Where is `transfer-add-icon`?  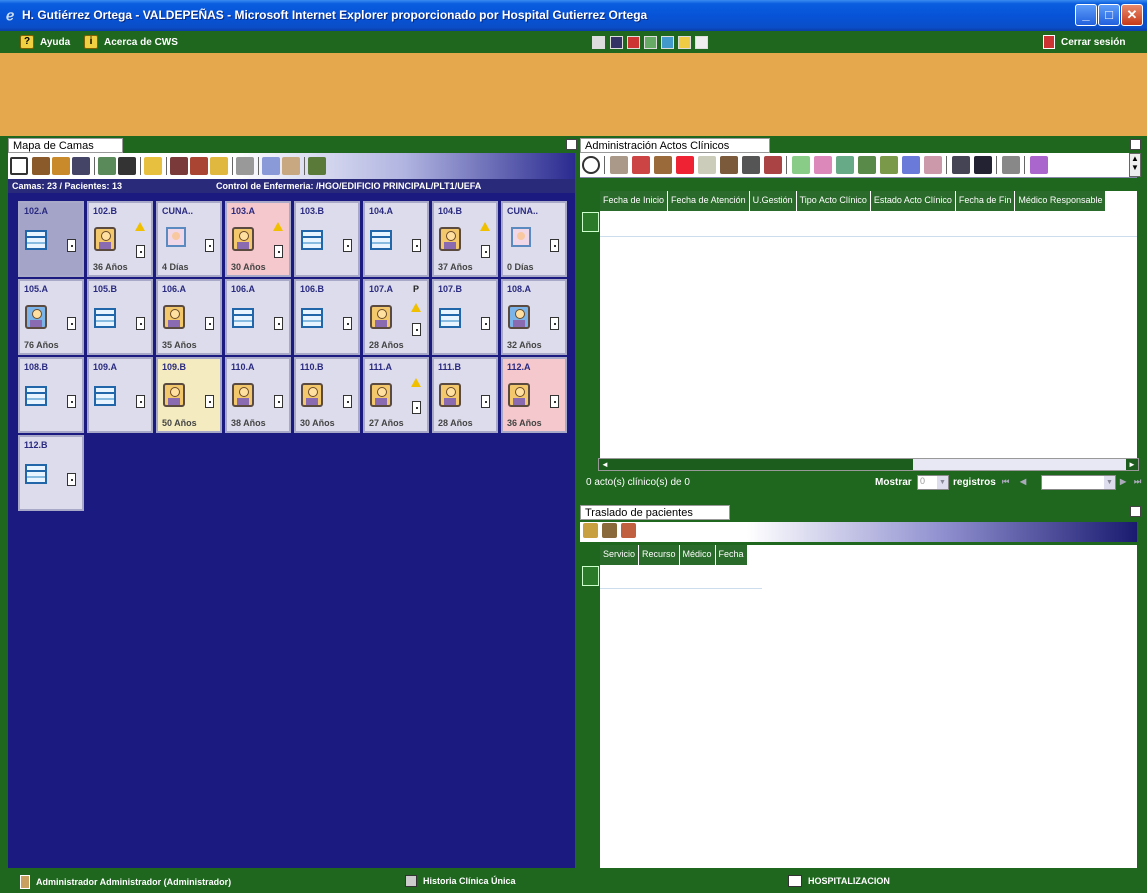 transfer-add-icon is located at coordinates (590, 530).